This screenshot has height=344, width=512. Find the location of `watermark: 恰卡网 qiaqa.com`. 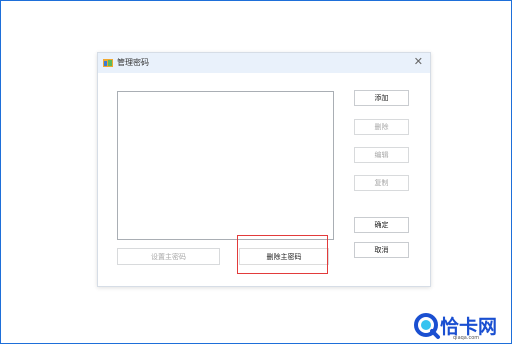

watermark: 恰卡网 qiaqa.com is located at coordinates (460, 327).